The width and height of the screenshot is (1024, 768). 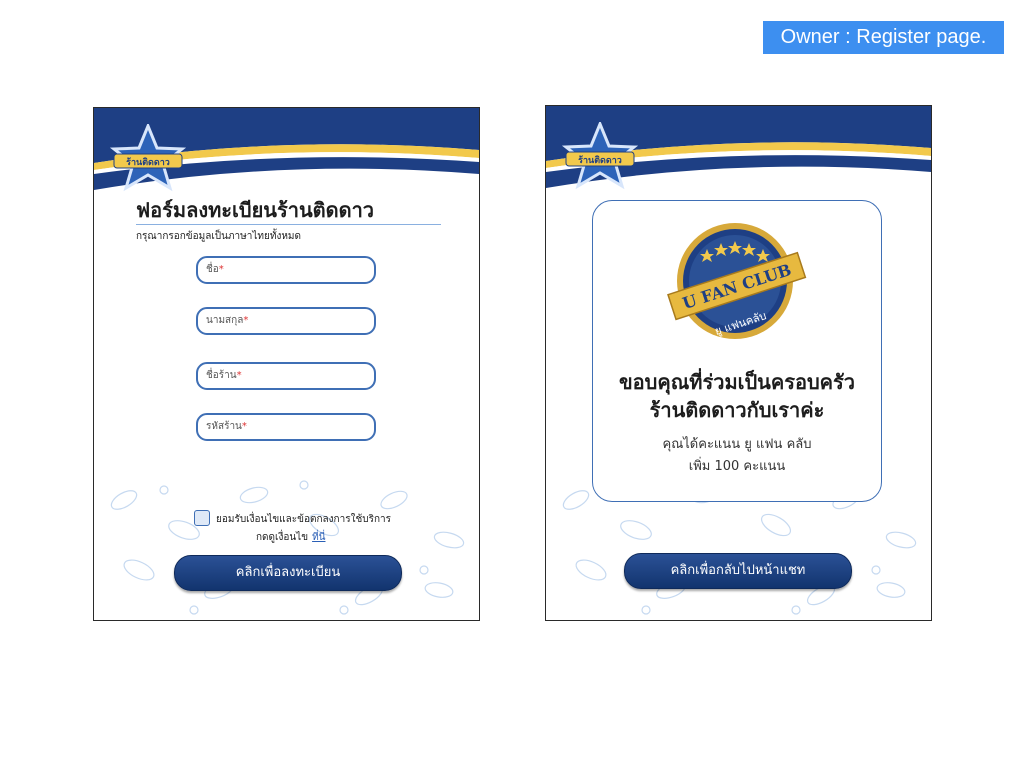 What do you see at coordinates (212, 269) in the screenshot?
I see `first-name-placeholder: ชื่อ` at bounding box center [212, 269].